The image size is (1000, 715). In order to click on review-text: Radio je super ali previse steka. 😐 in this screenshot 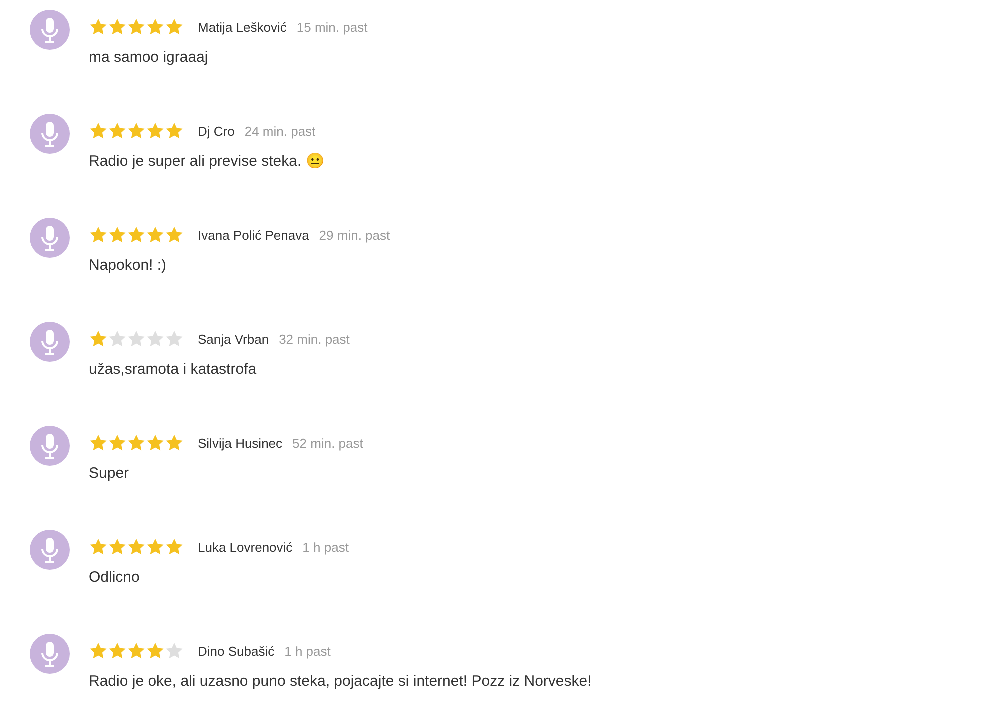, I will do `click(207, 162)`.